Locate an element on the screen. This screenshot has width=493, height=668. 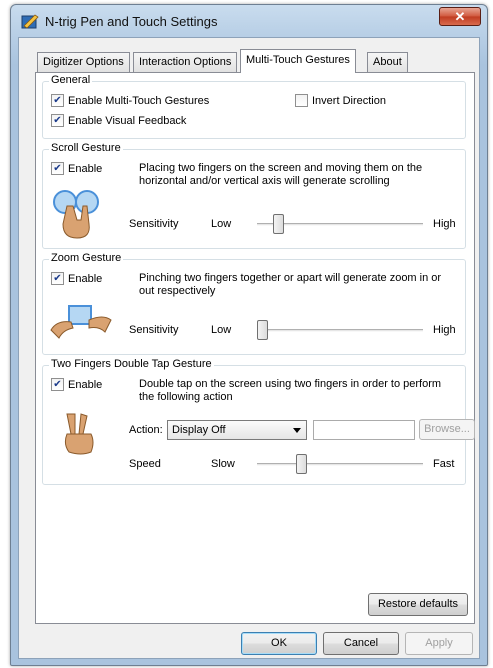
action-path-field is located at coordinates (364, 430).